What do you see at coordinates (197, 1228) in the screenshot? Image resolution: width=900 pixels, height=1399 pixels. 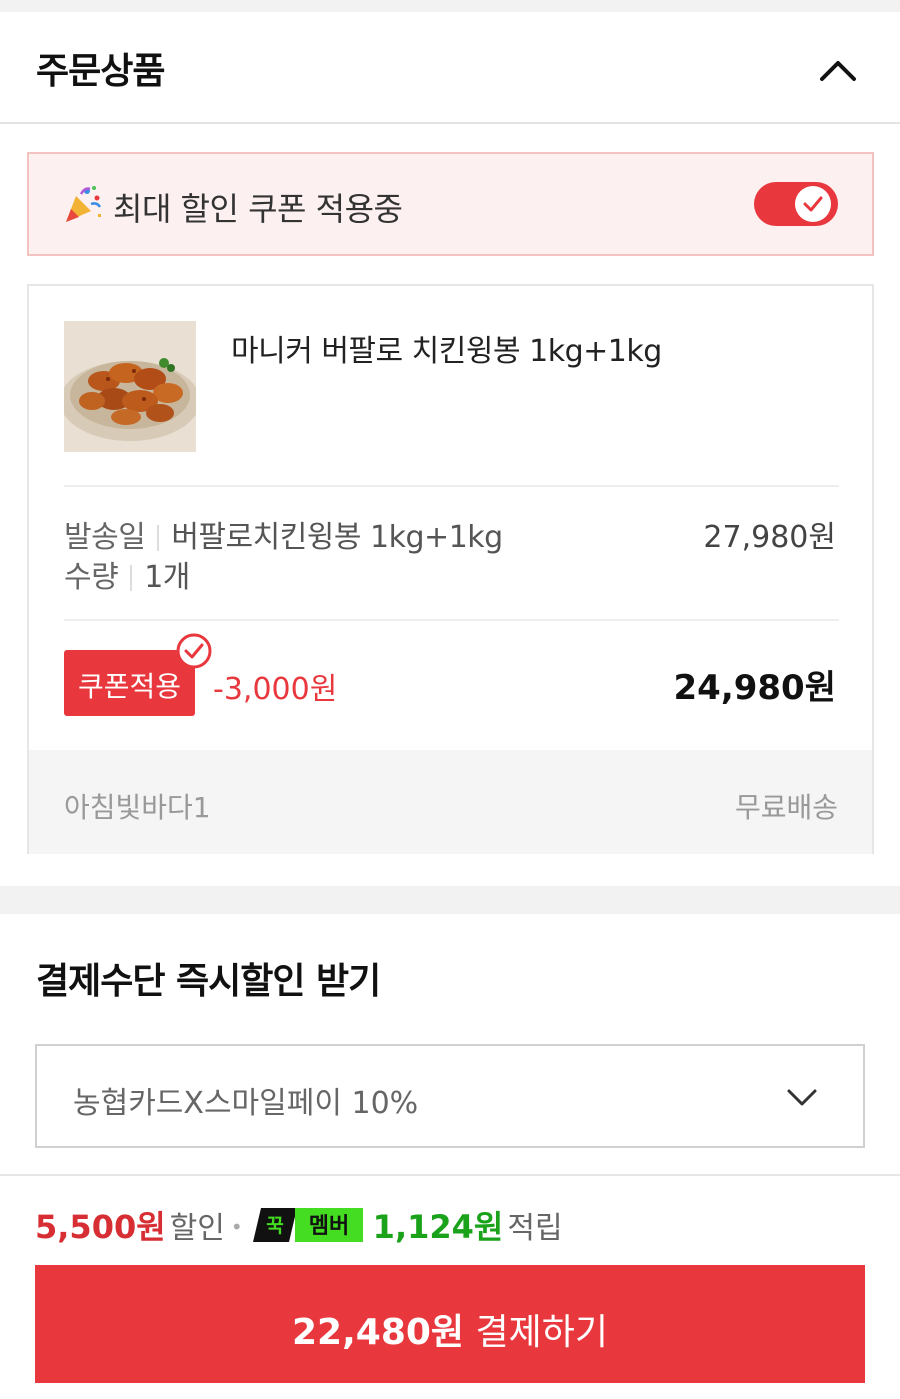 I see `discount-suffix: 할인` at bounding box center [197, 1228].